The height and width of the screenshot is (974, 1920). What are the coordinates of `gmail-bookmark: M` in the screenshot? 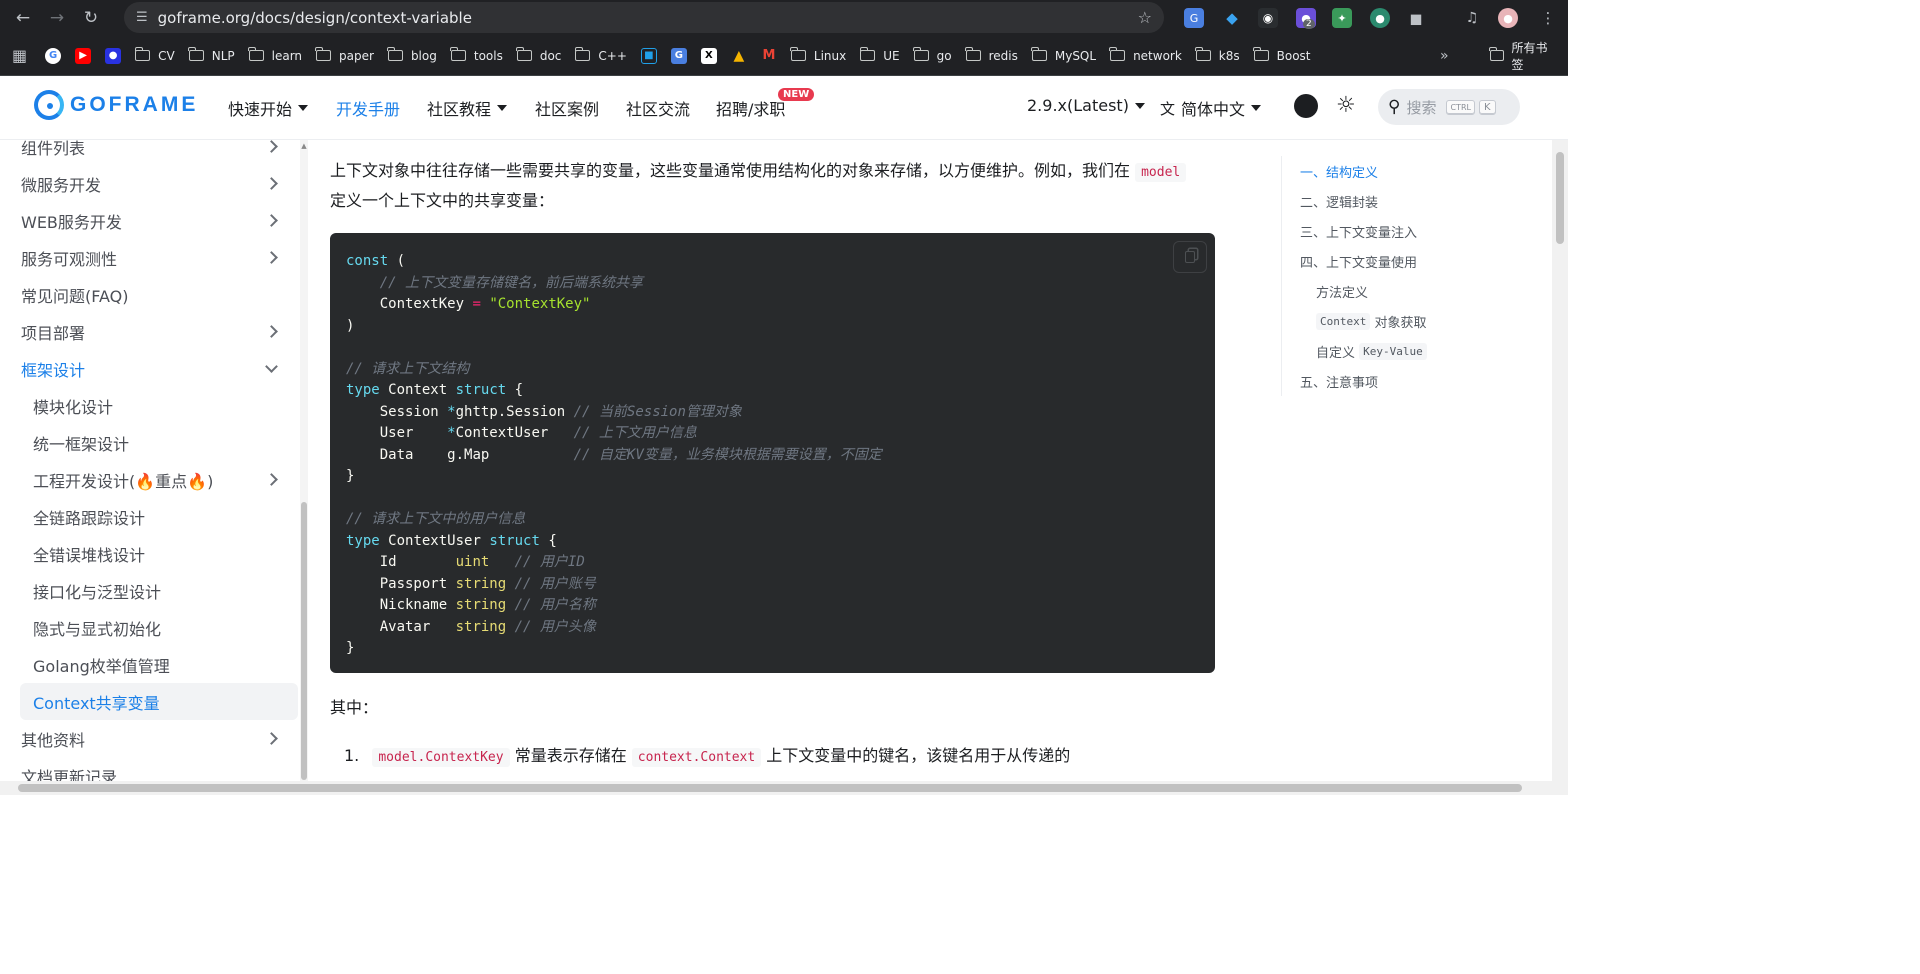 It's located at (769, 56).